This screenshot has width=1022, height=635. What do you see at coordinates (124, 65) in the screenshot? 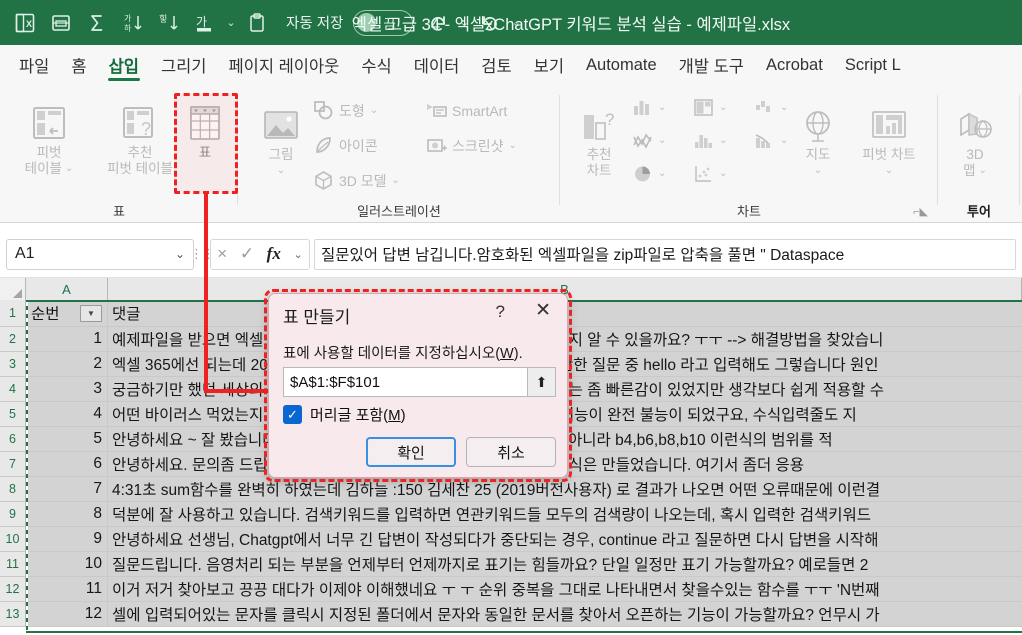
I see `tab-insert: 삽입` at bounding box center [124, 65].